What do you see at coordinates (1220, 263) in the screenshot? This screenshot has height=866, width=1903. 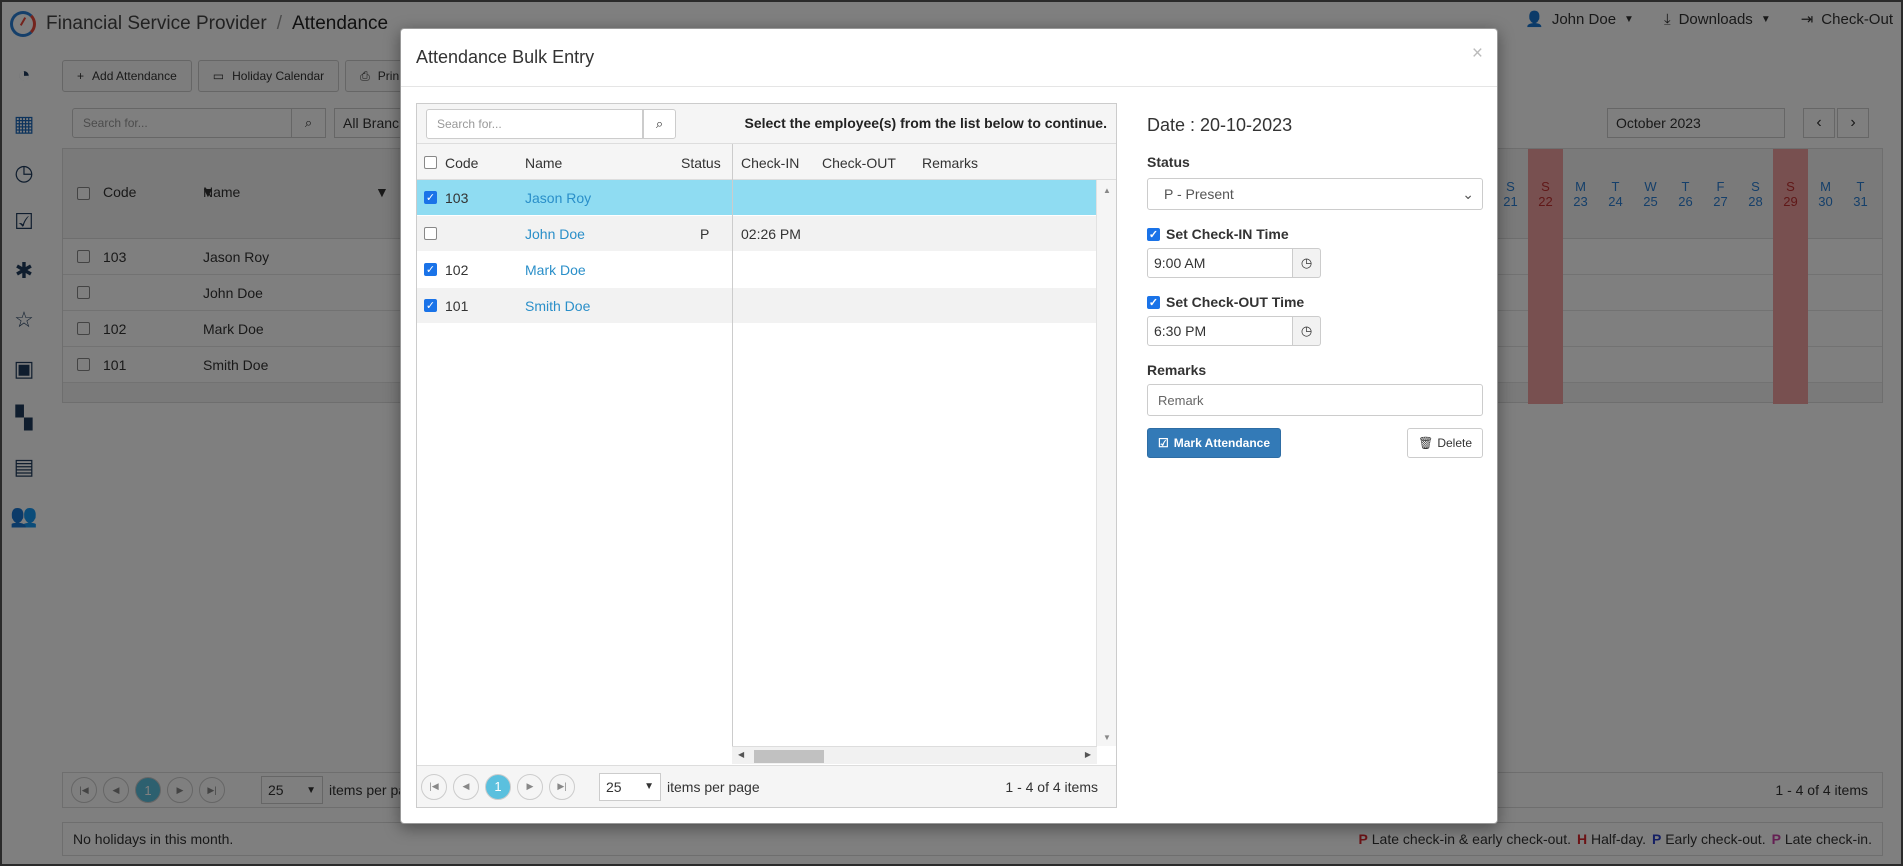 I see `checkin-time-input: 9:00 AM` at bounding box center [1220, 263].